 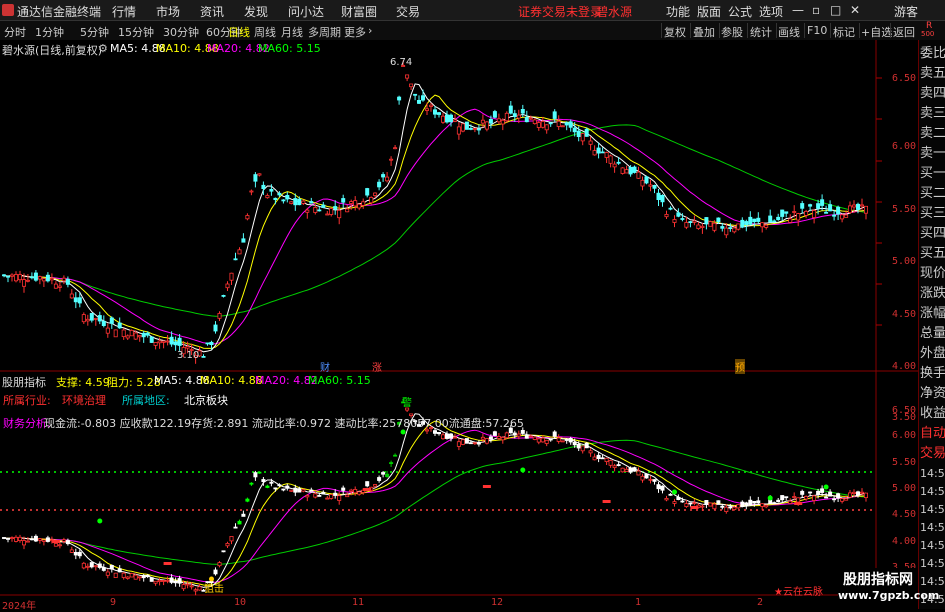 What do you see at coordinates (789, 32) in the screenshot?
I see `tool-draw: 画线` at bounding box center [789, 32].